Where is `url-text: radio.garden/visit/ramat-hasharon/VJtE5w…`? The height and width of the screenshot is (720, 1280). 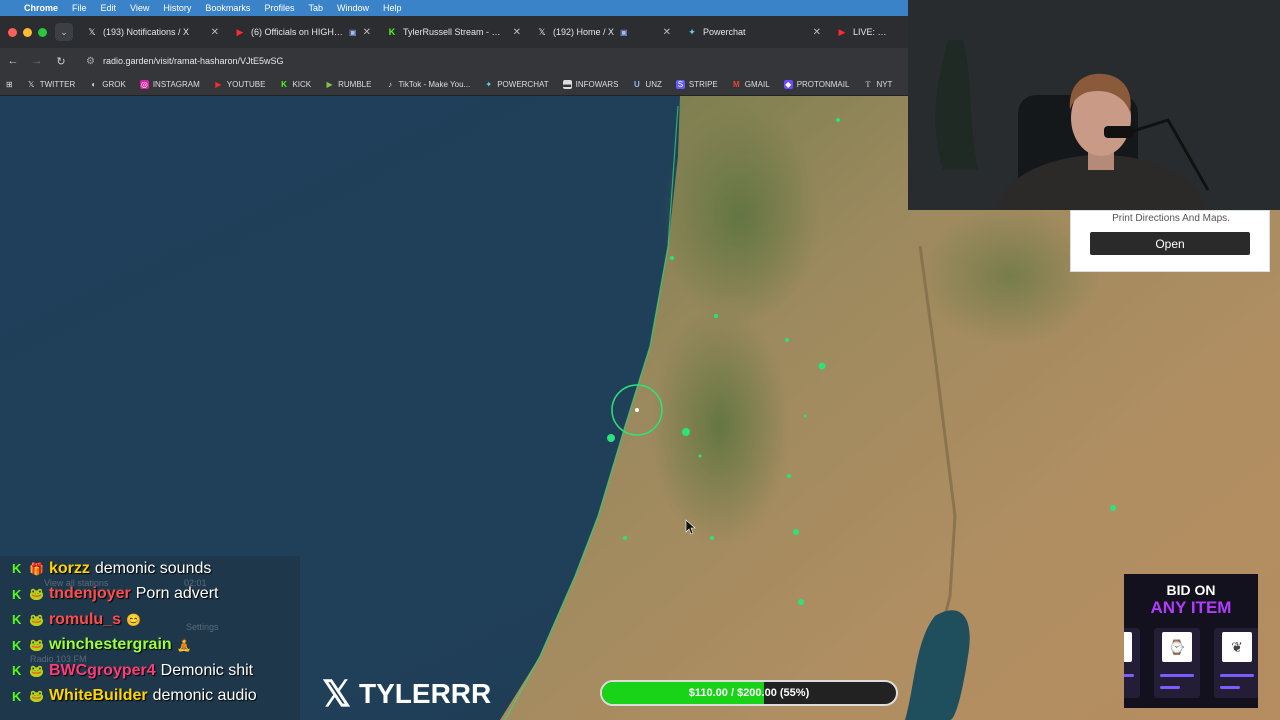
url-text: radio.garden/visit/ramat-hasharon/VJtE5w… is located at coordinates (193, 61).